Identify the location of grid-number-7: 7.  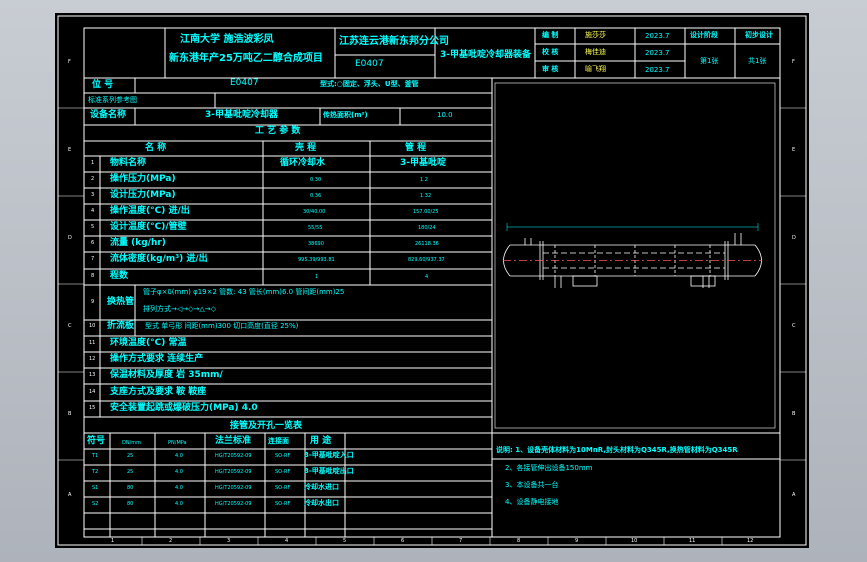
(461, 541).